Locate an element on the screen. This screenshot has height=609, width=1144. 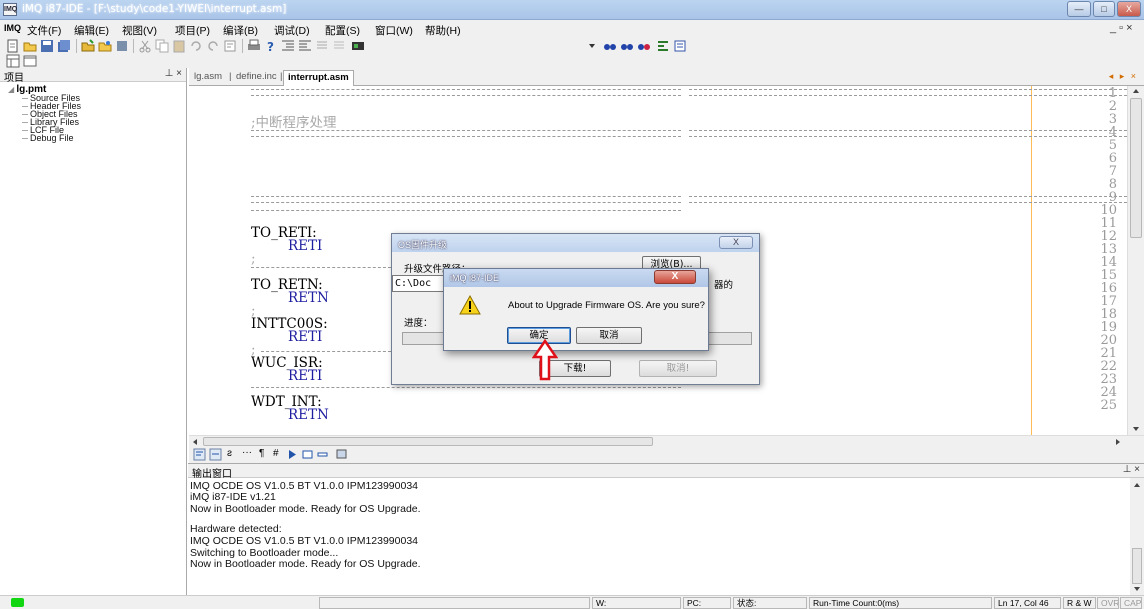
os-upgrade-close-button: X is located at coordinates (736, 242).